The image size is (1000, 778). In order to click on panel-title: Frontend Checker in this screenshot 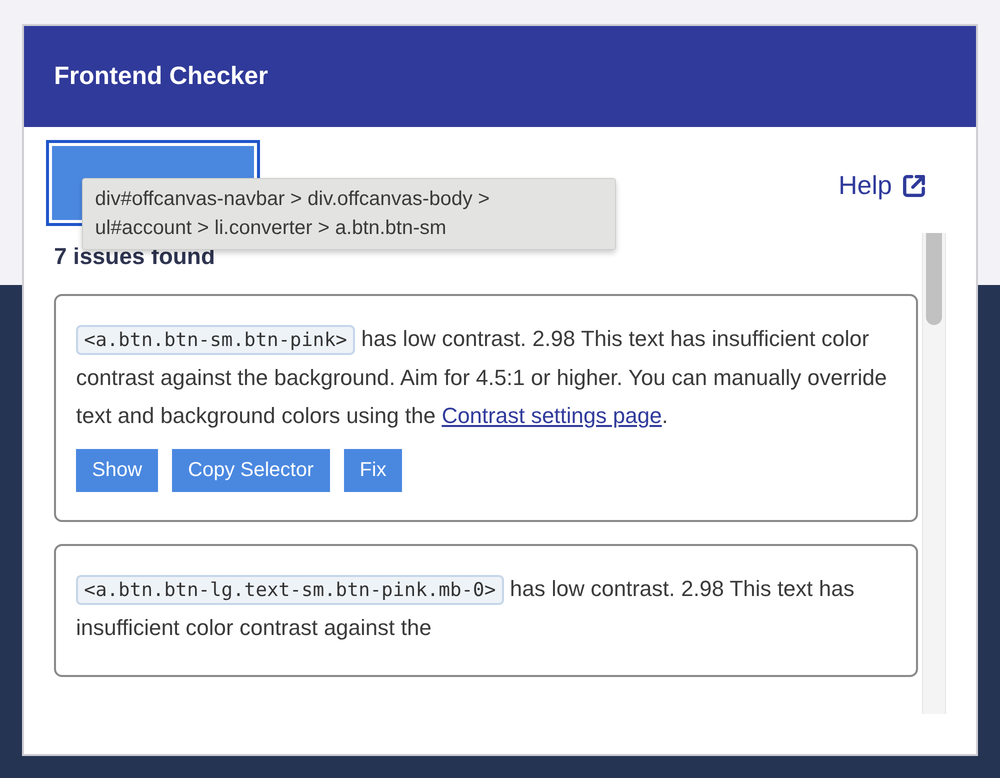, I will do `click(161, 76)`.